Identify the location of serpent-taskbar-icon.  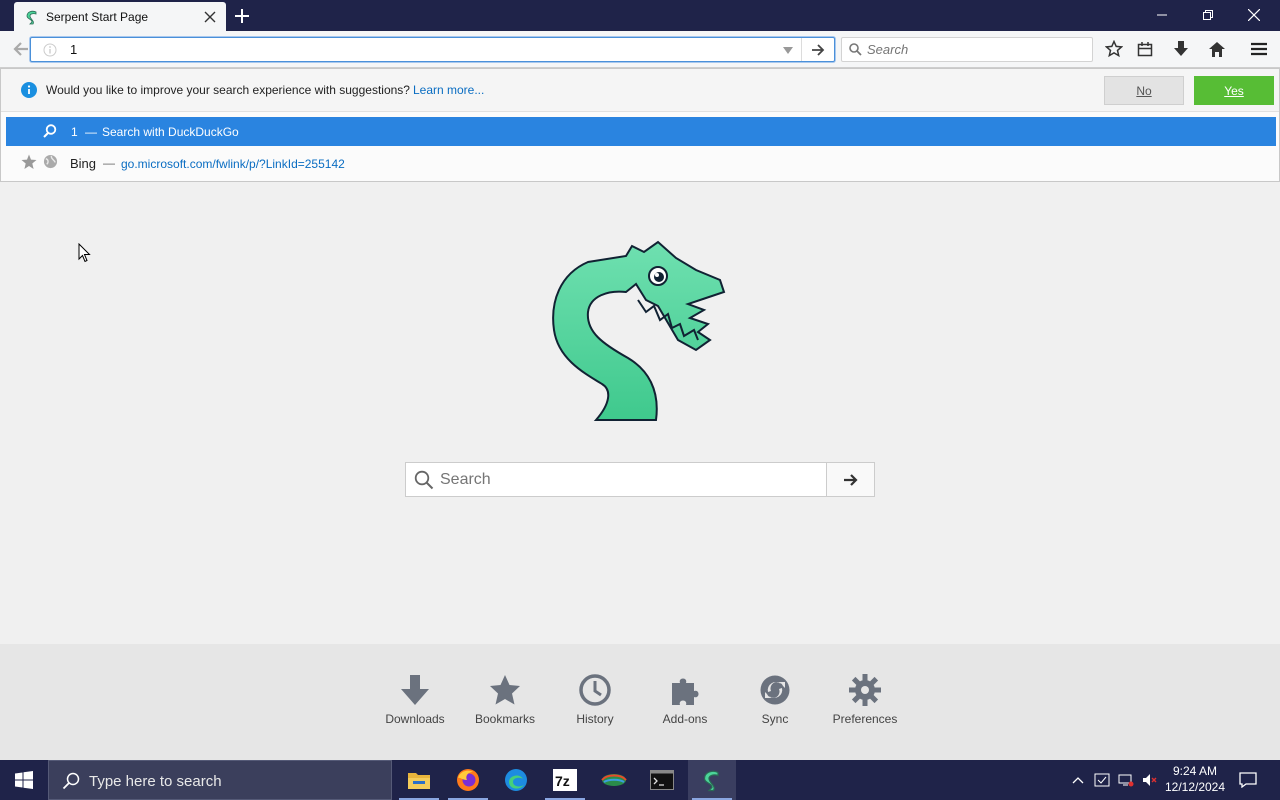
(712, 780).